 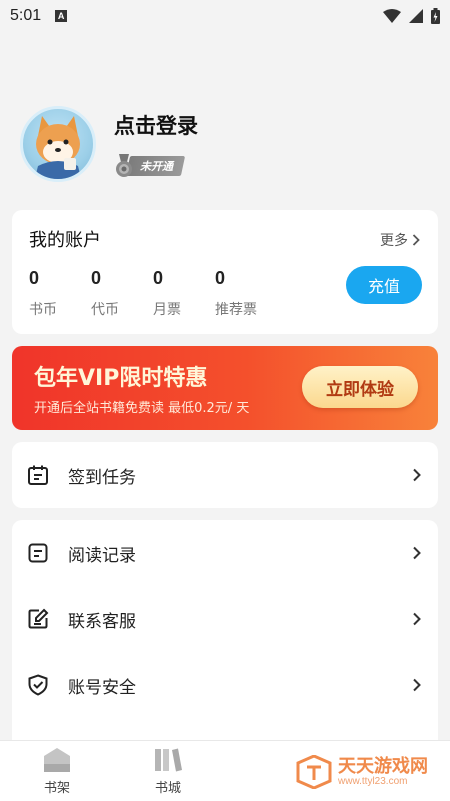 I want to click on stat-label: 书币, so click(x=43, y=310).